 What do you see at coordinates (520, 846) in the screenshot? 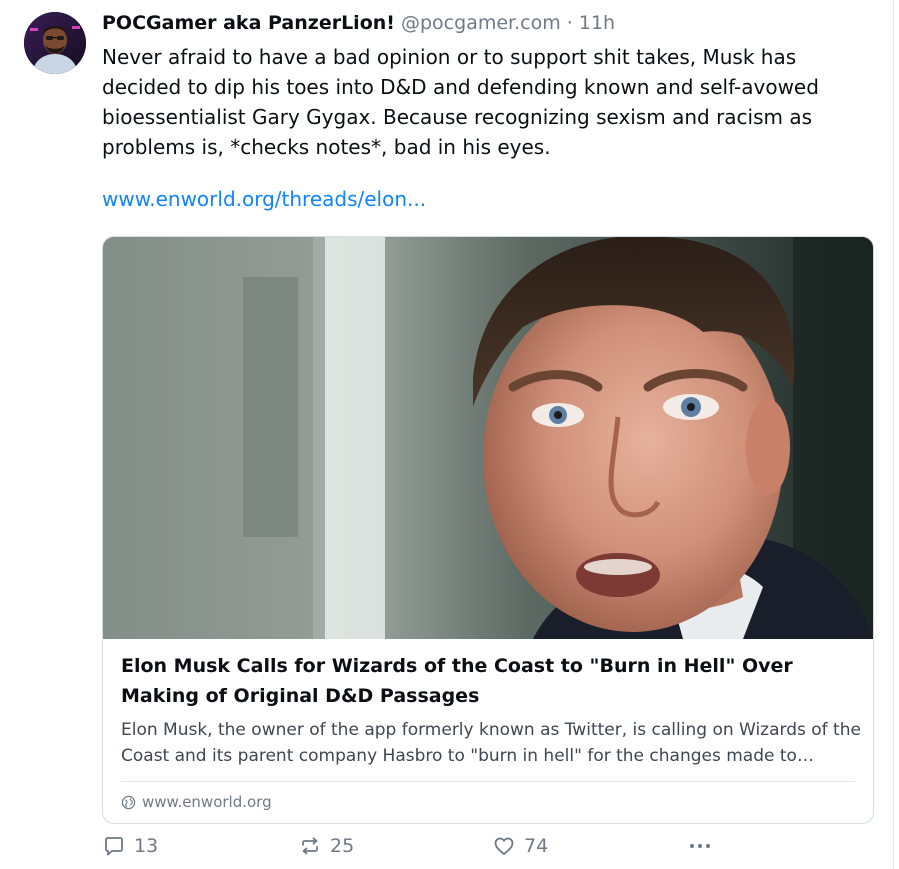
I see `like-button: 74` at bounding box center [520, 846].